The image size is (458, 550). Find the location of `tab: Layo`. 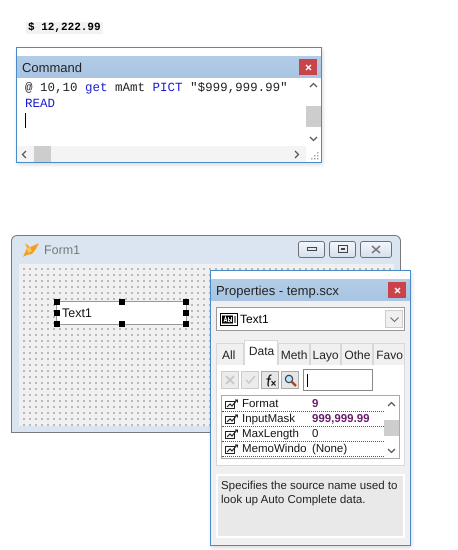

tab: Layo is located at coordinates (326, 354).